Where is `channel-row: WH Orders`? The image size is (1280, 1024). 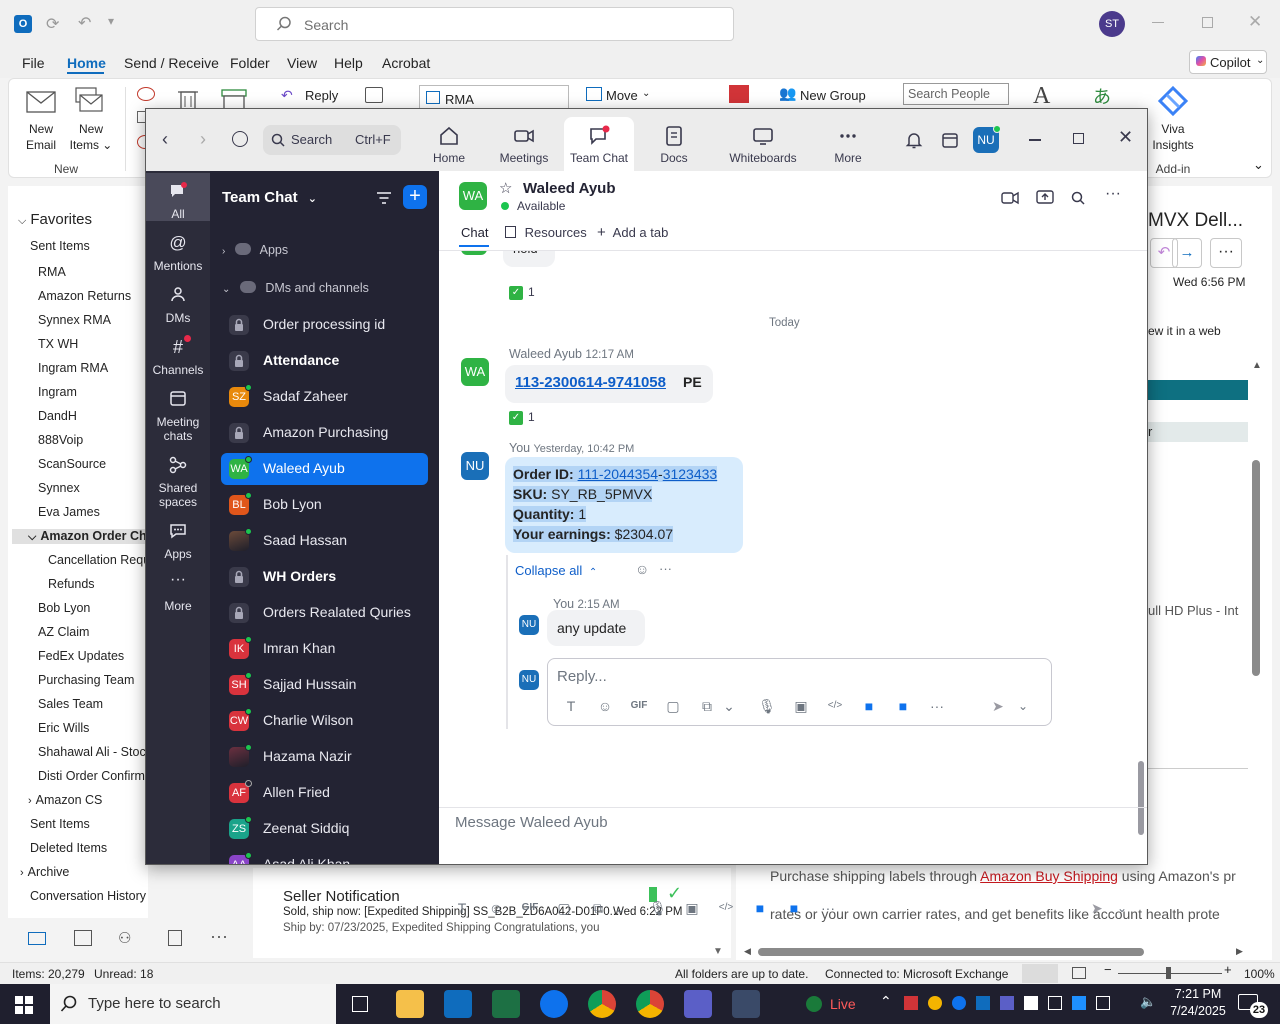 channel-row: WH Orders is located at coordinates (324, 577).